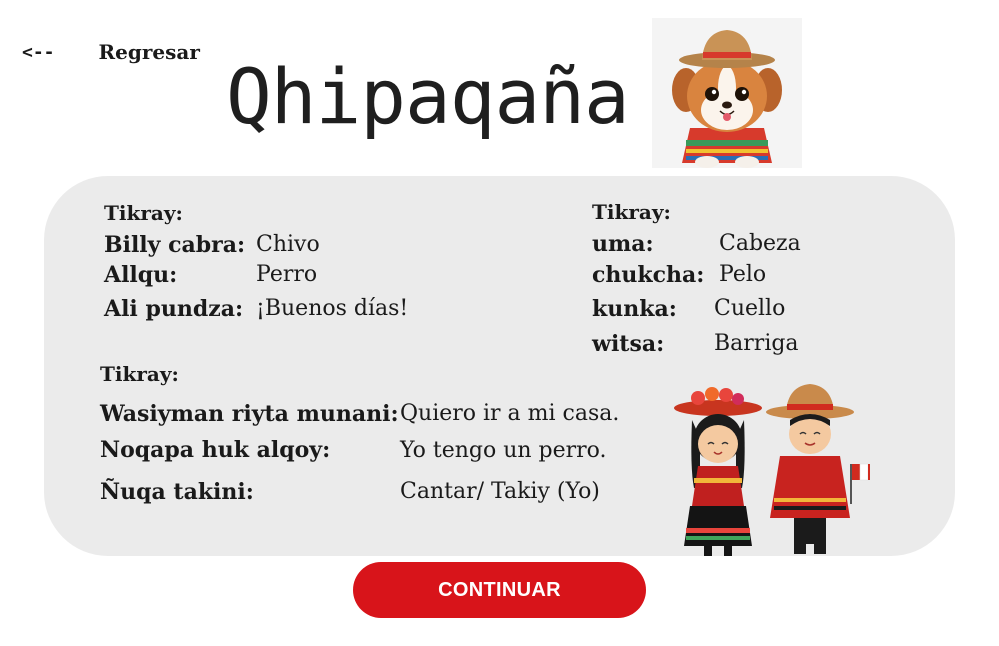 The width and height of the screenshot is (999, 646). I want to click on block2-meaning: Barriga, so click(756, 343).